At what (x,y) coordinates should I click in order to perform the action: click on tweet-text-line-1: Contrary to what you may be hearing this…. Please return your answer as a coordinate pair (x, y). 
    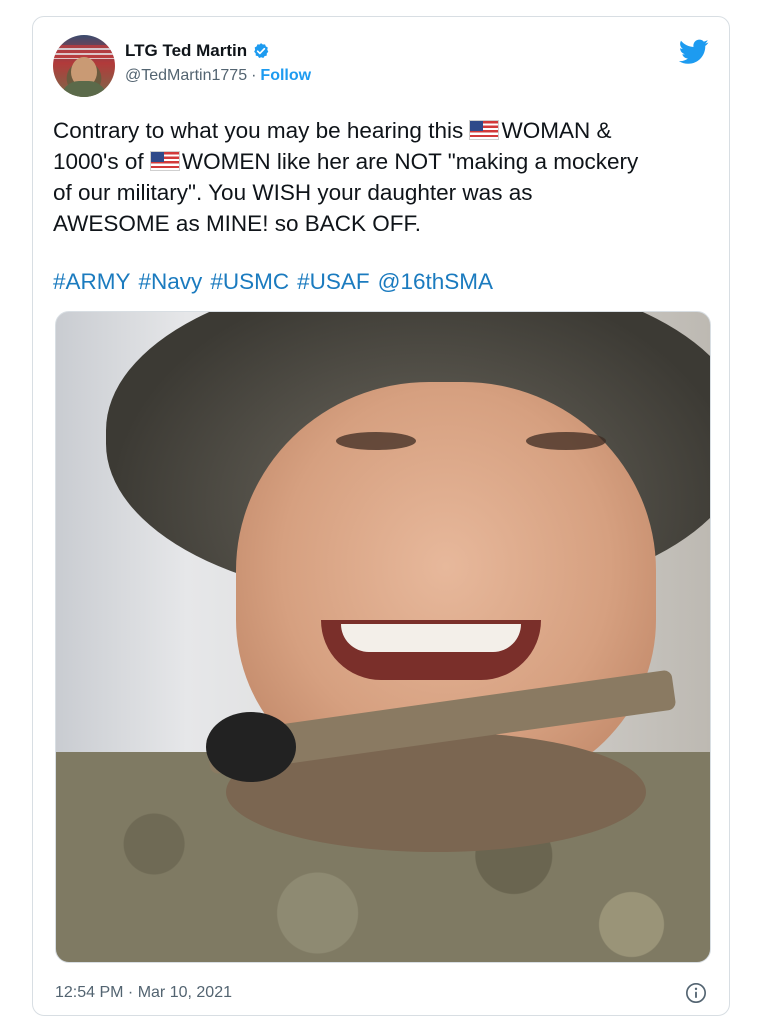
    Looking at the image, I should click on (379, 130).